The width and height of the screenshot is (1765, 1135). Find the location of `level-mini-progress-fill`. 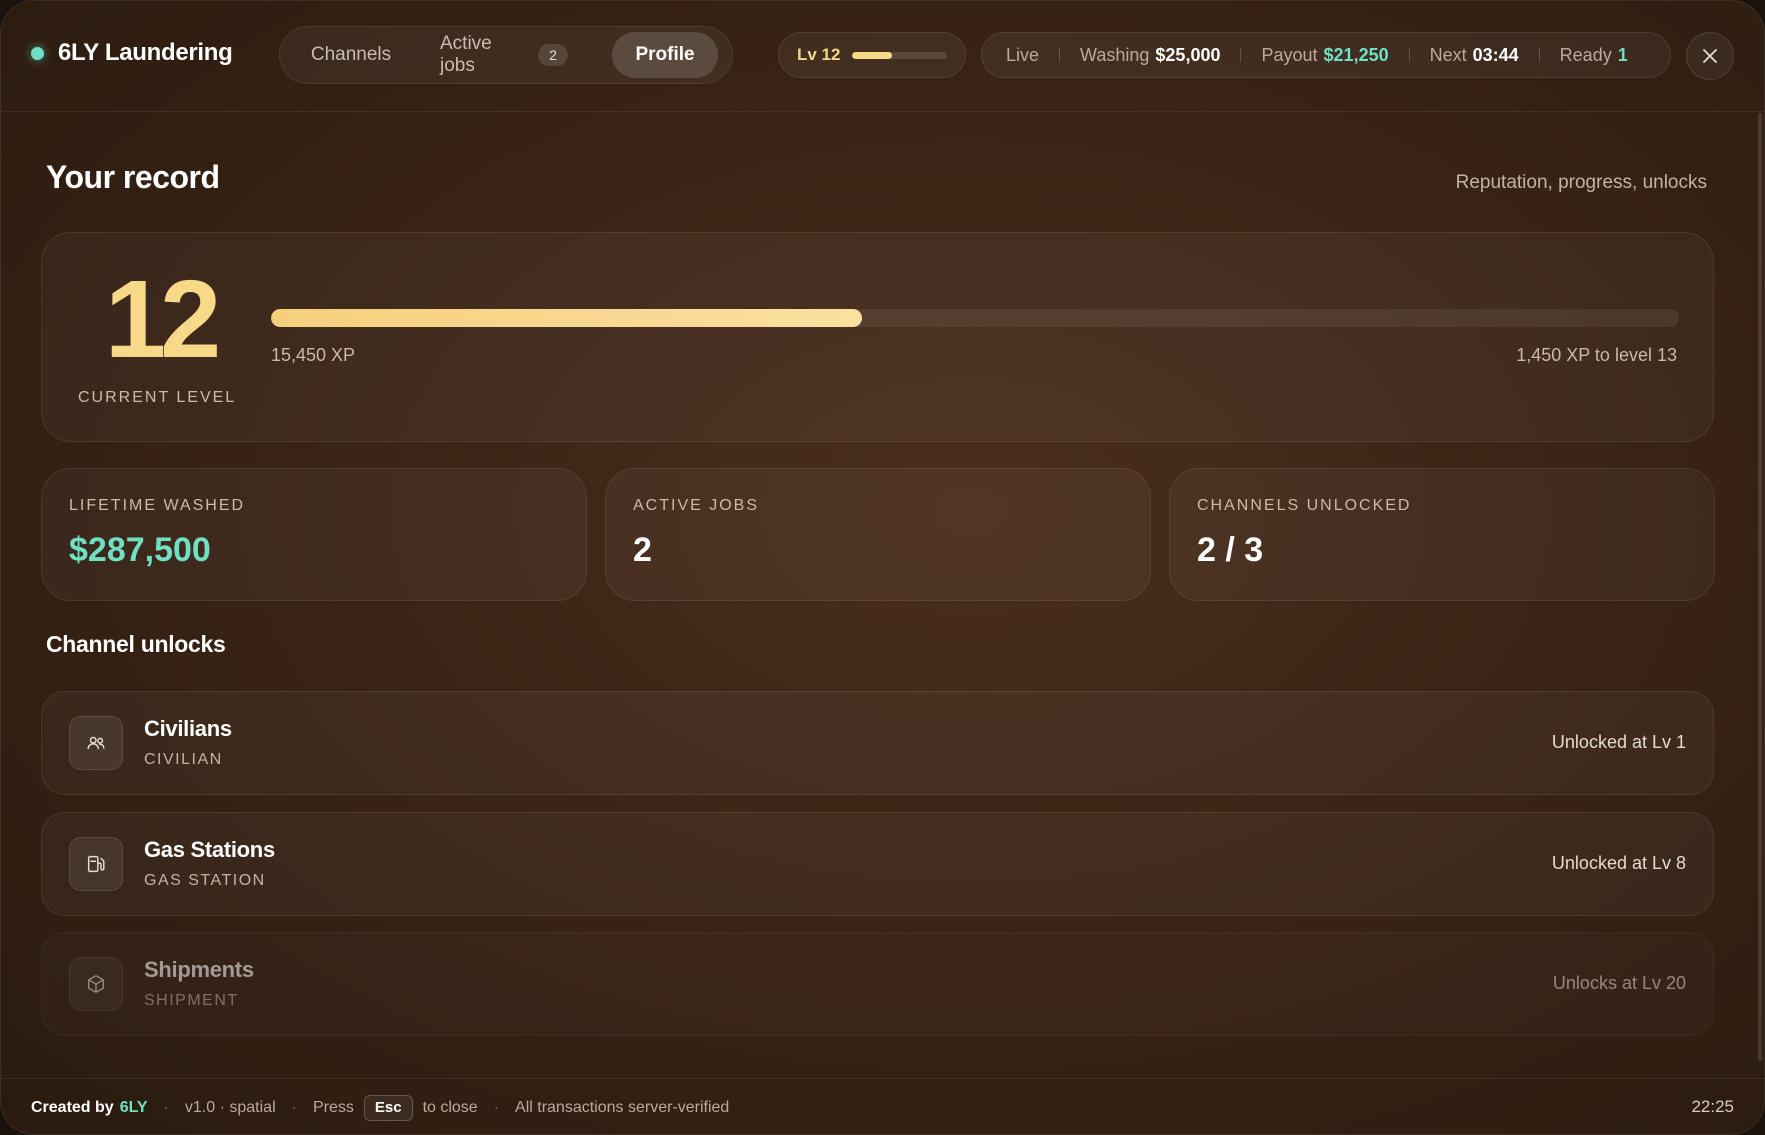

level-mini-progress-fill is located at coordinates (872, 55).